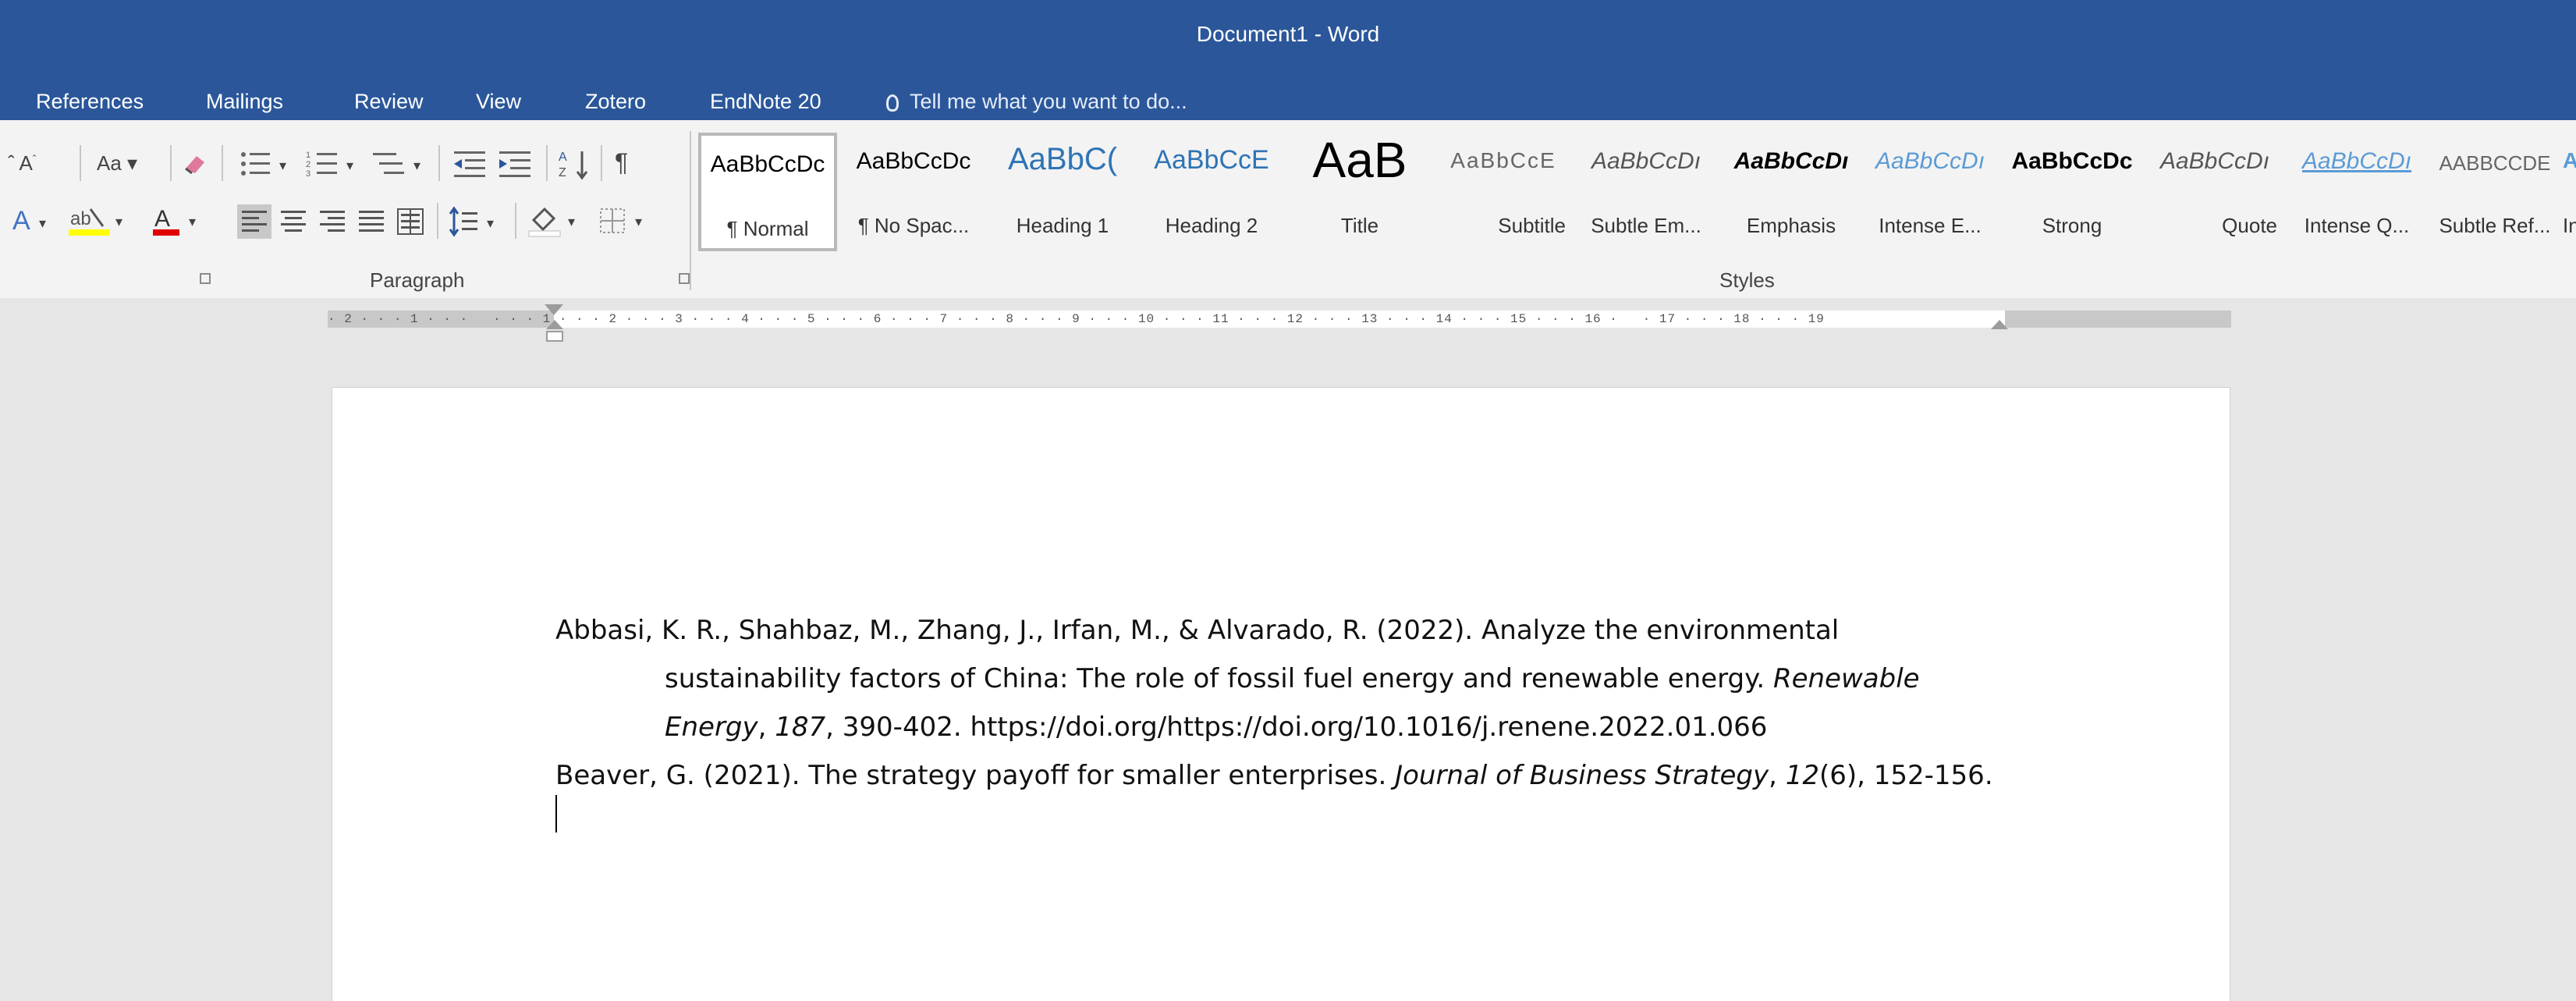  Describe the element at coordinates (1359, 191) in the screenshot. I see `style-title: AaB Title` at that location.